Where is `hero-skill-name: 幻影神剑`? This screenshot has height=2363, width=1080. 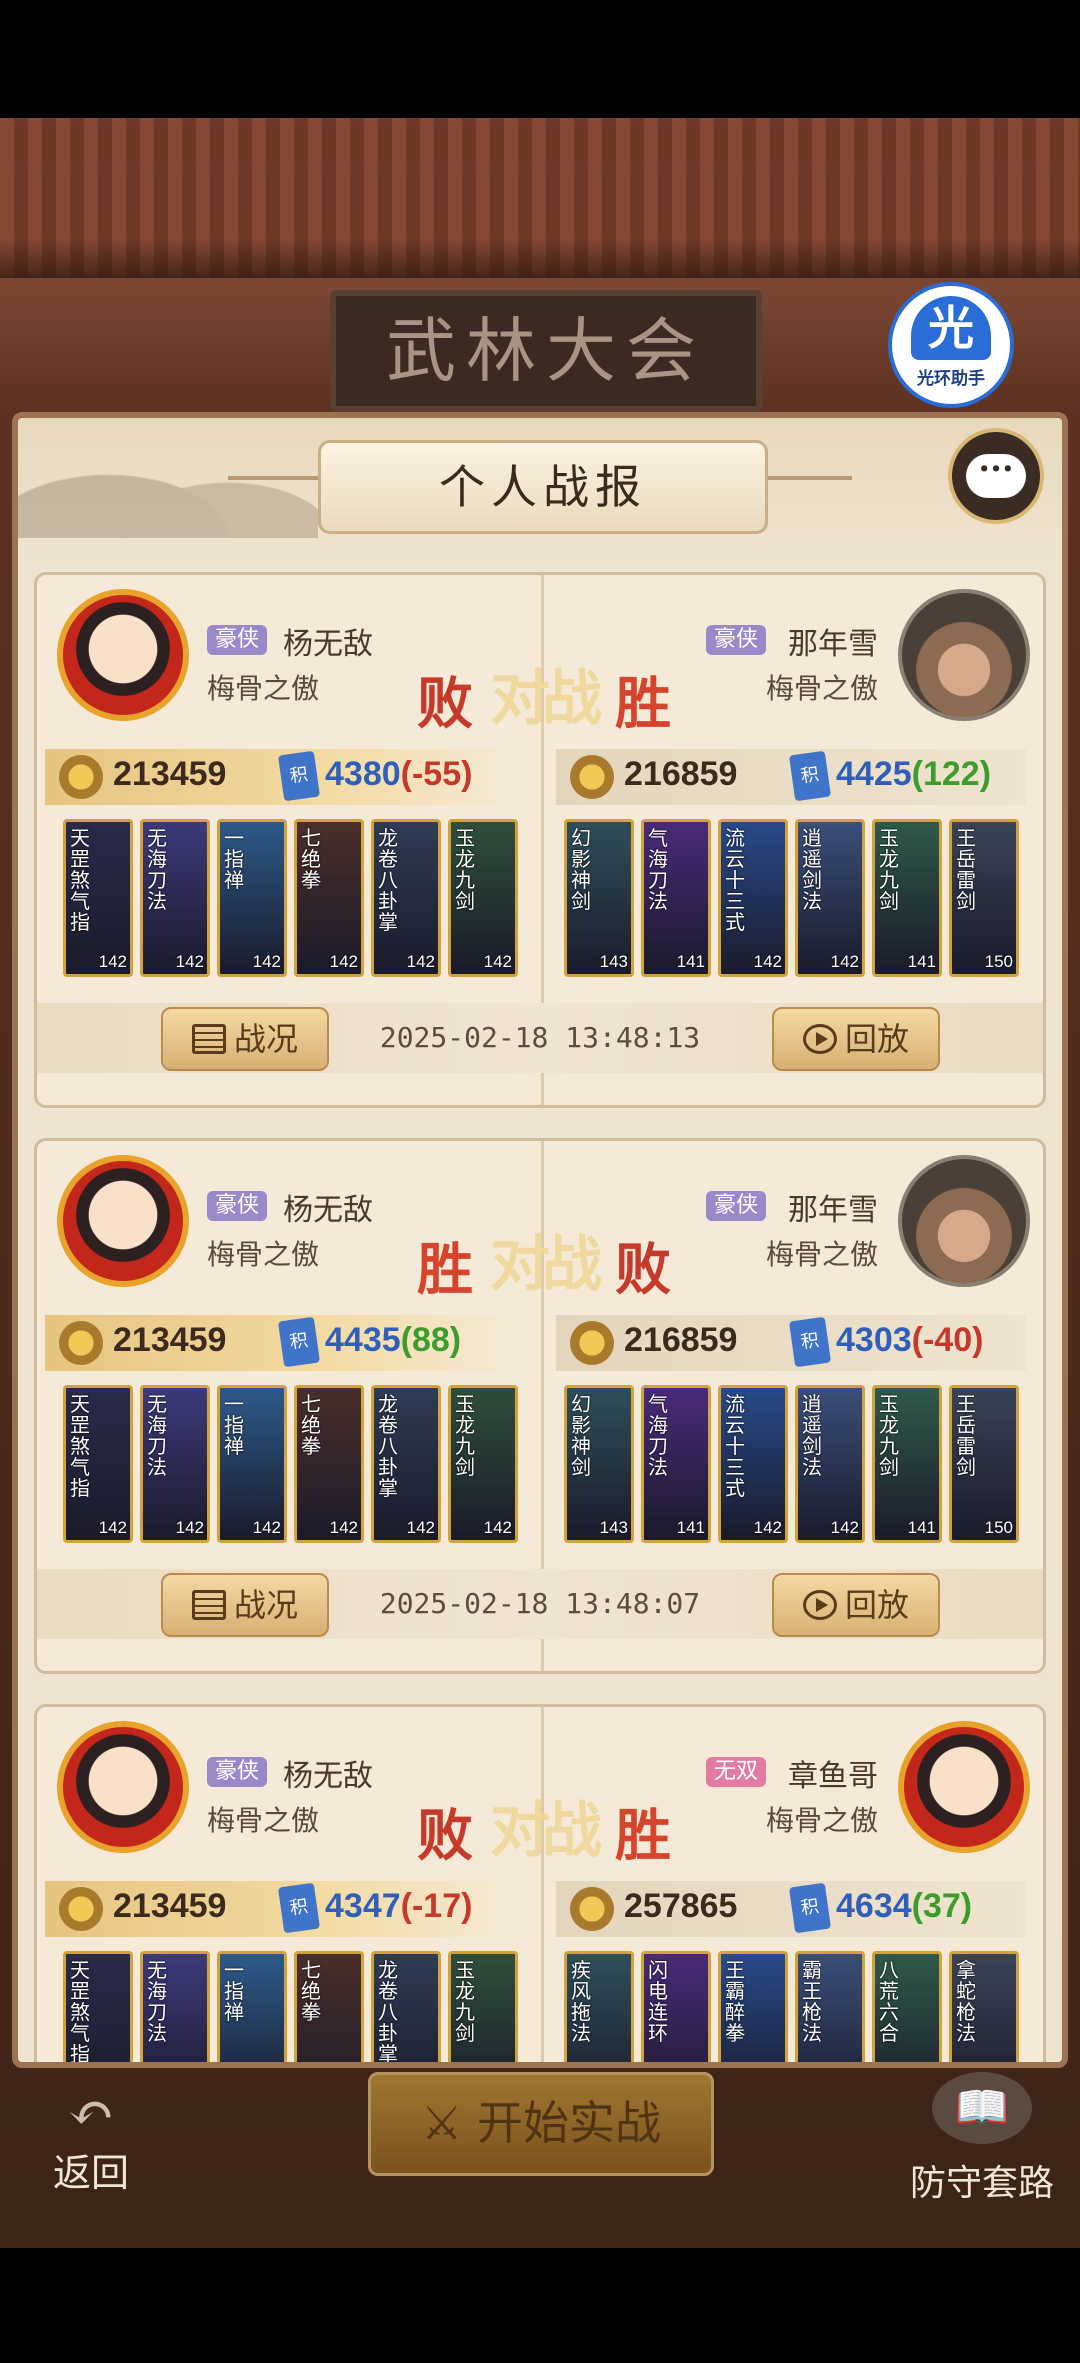
hero-skill-name: 幻影神剑 is located at coordinates (581, 869).